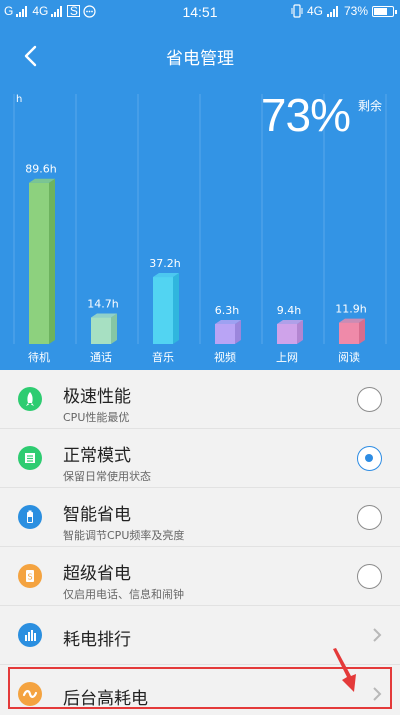  What do you see at coordinates (355, 11) in the screenshot?
I see `battery-percent: 73%` at bounding box center [355, 11].